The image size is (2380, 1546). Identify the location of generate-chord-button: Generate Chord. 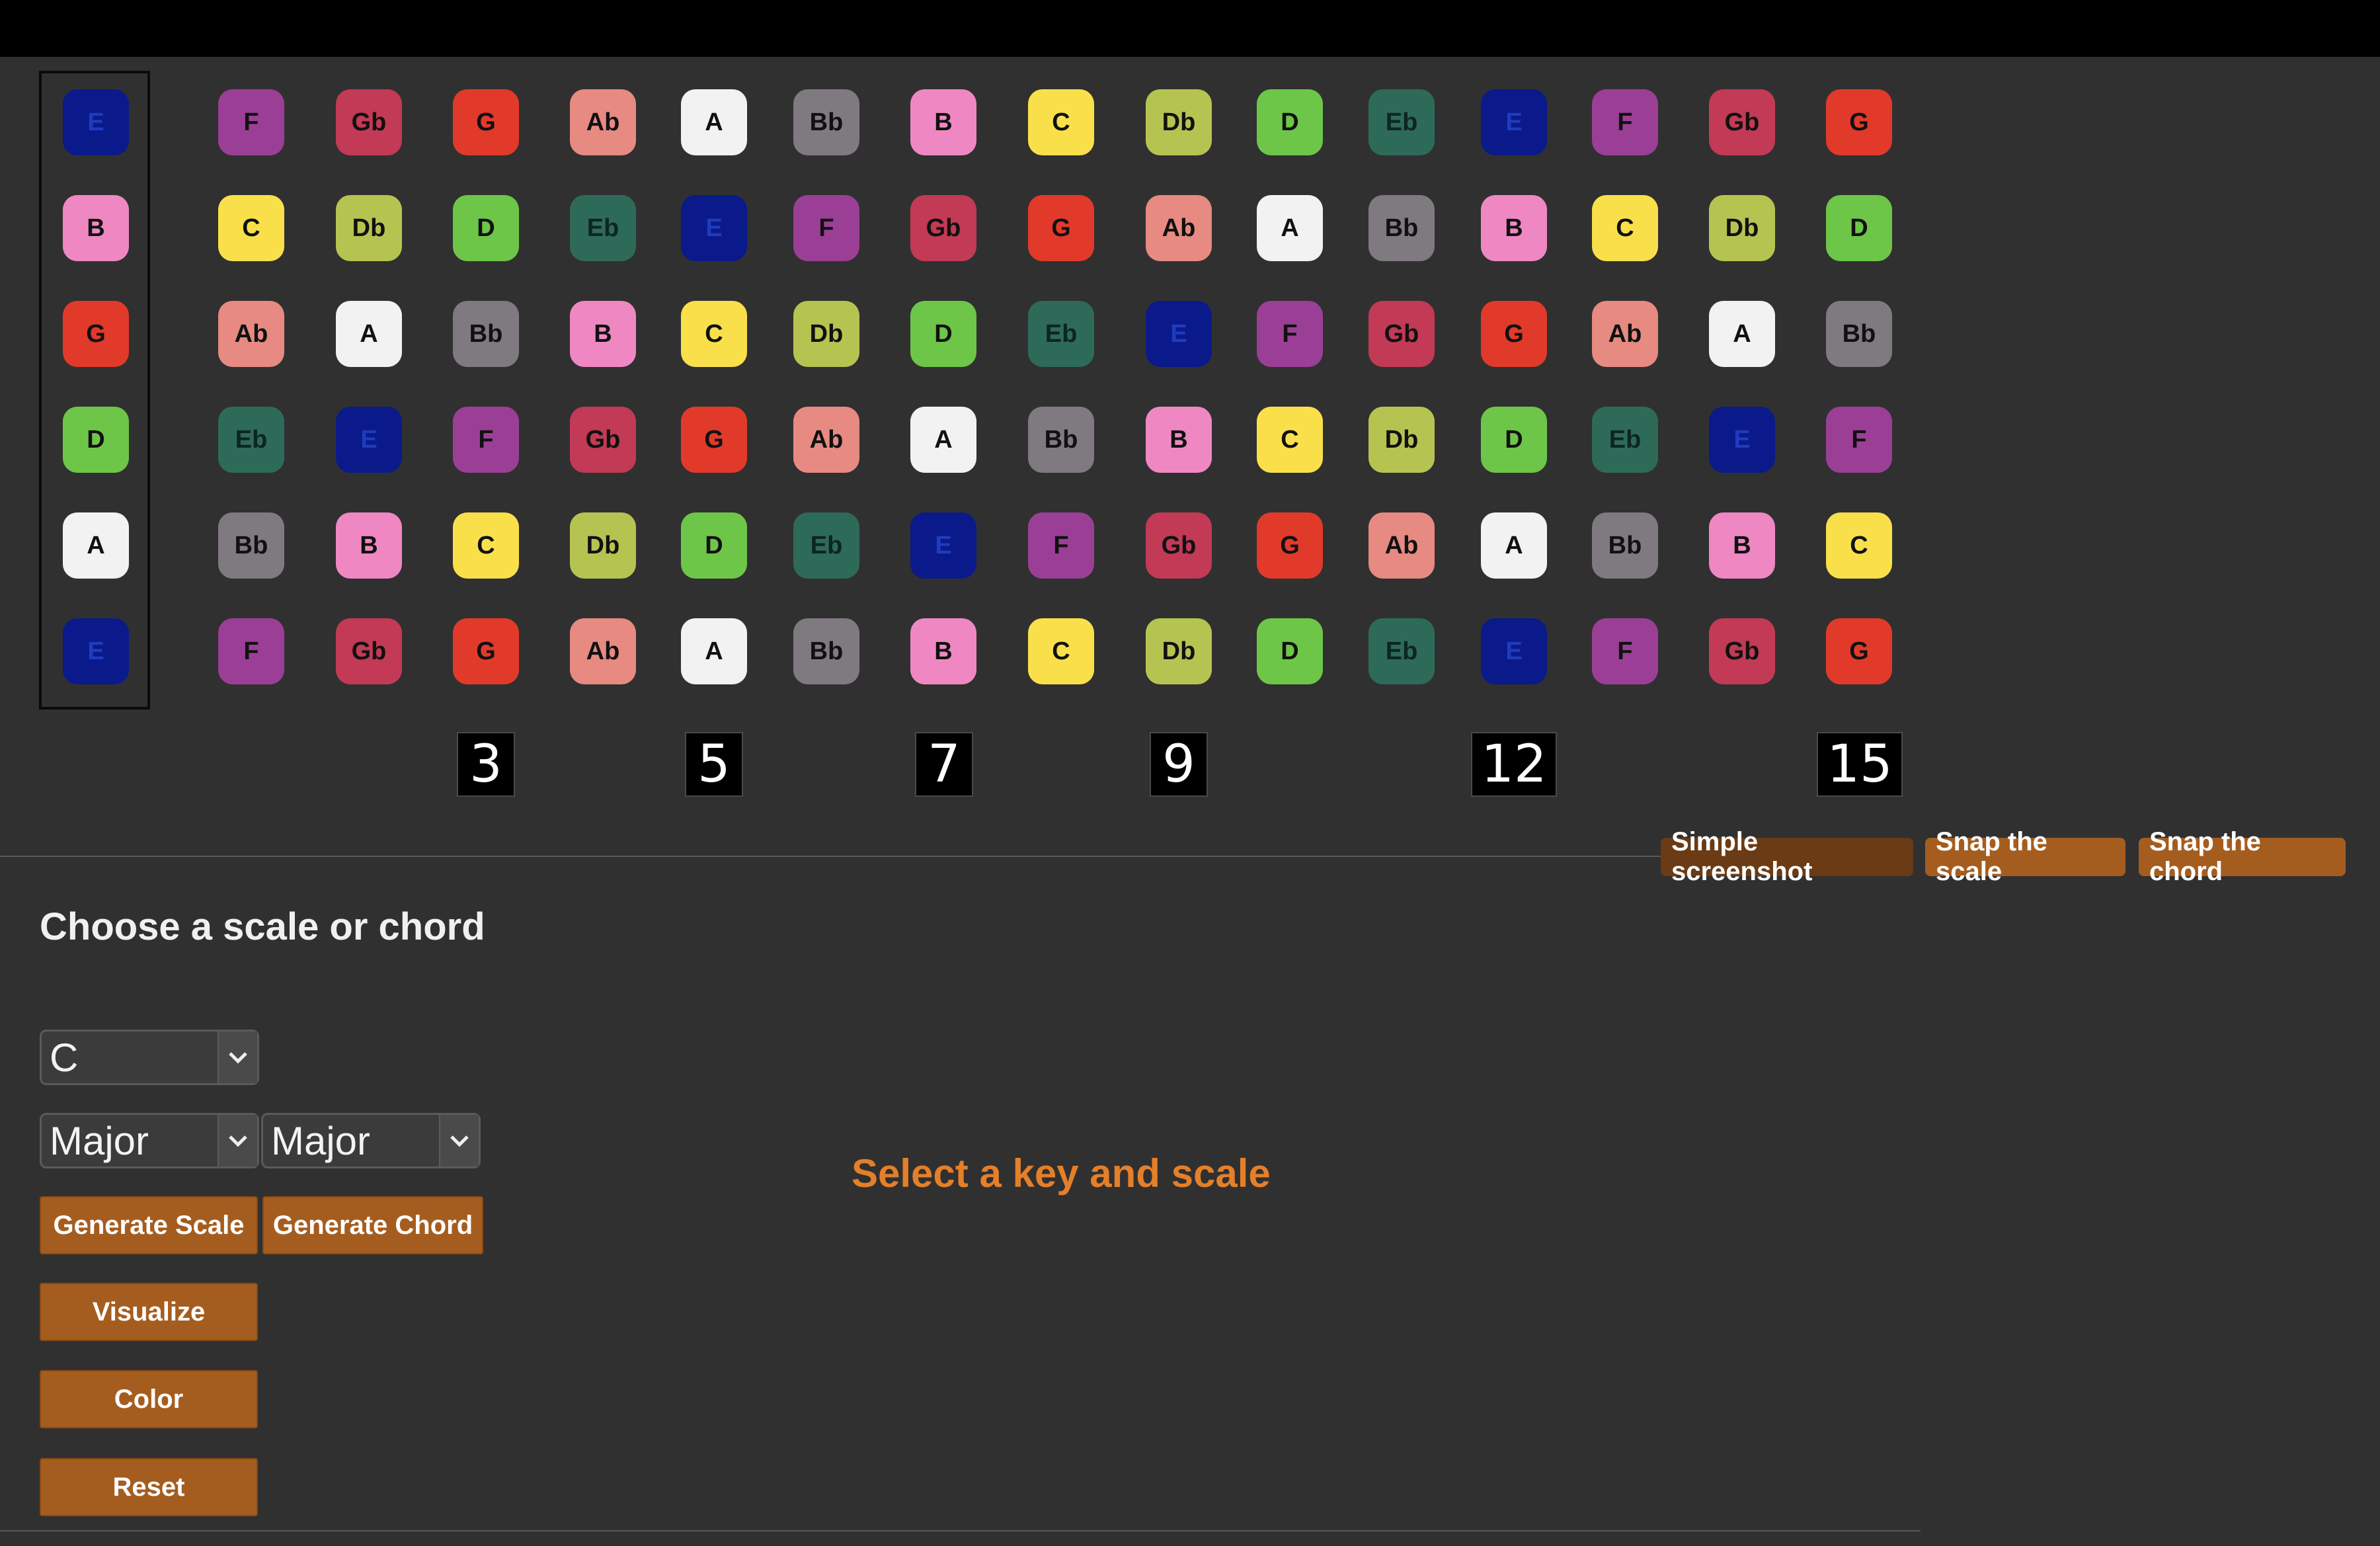
(372, 1225).